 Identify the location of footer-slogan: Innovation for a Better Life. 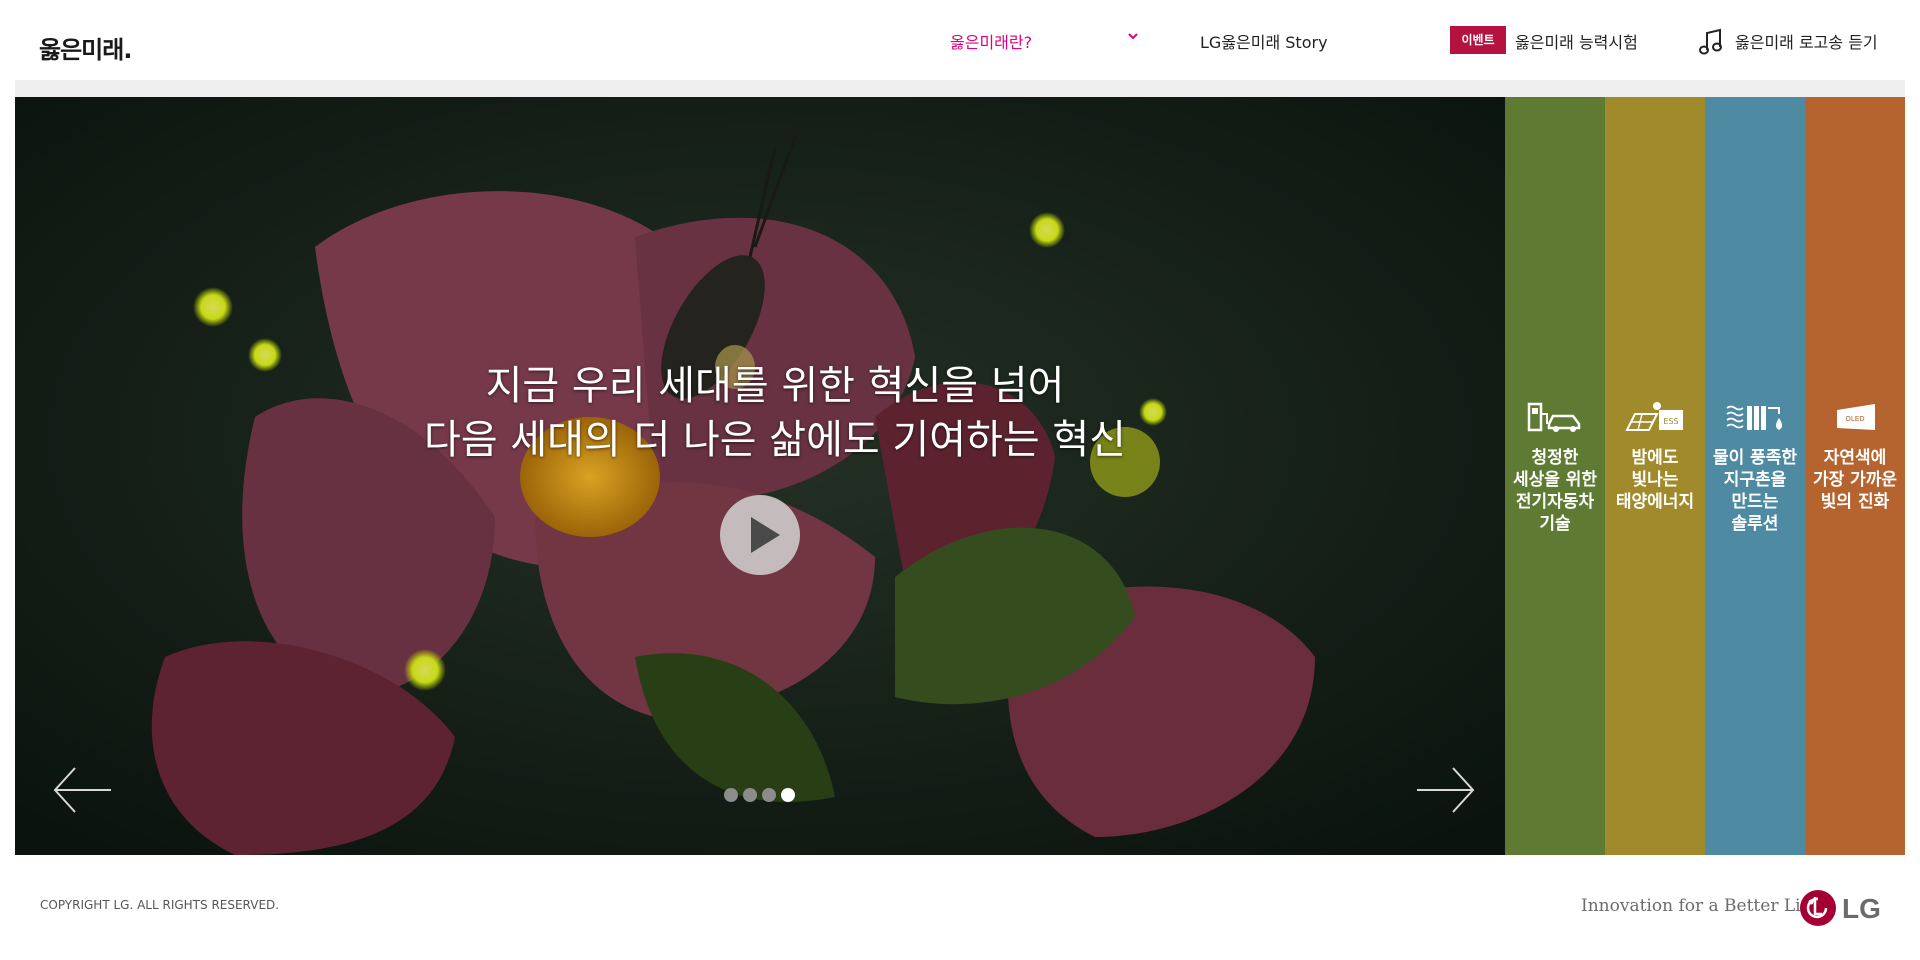
(1699, 906).